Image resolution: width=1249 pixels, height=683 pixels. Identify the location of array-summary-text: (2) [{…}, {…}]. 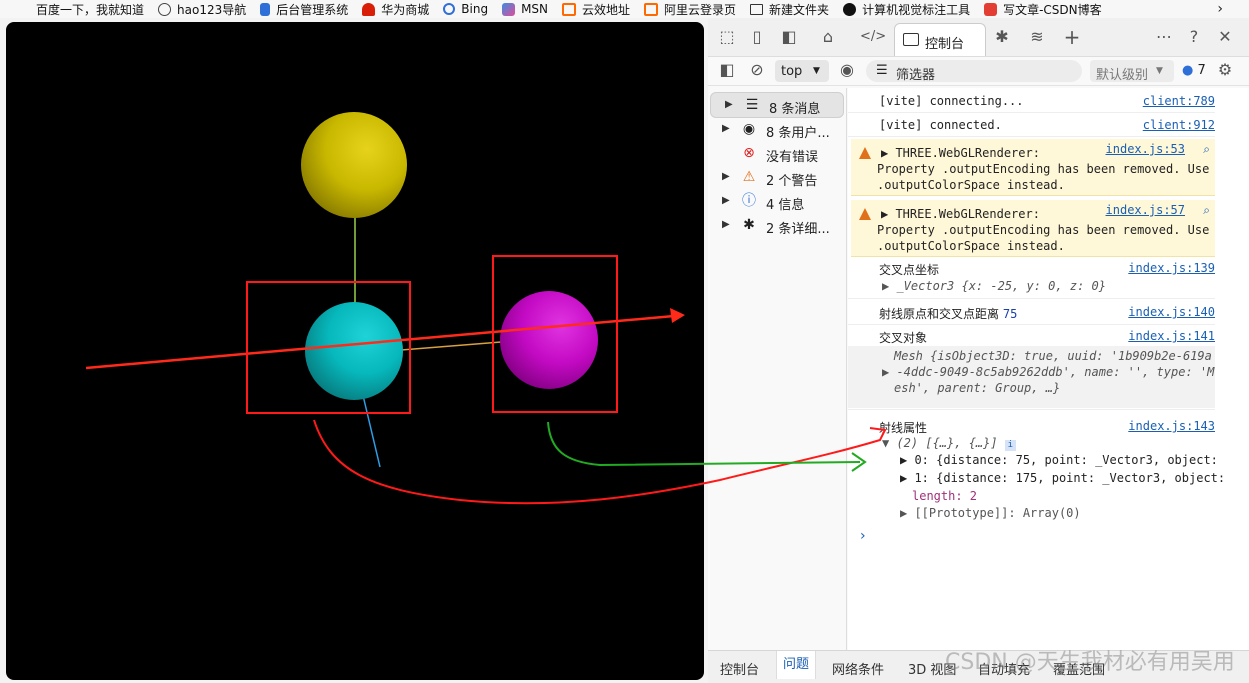
(947, 443).